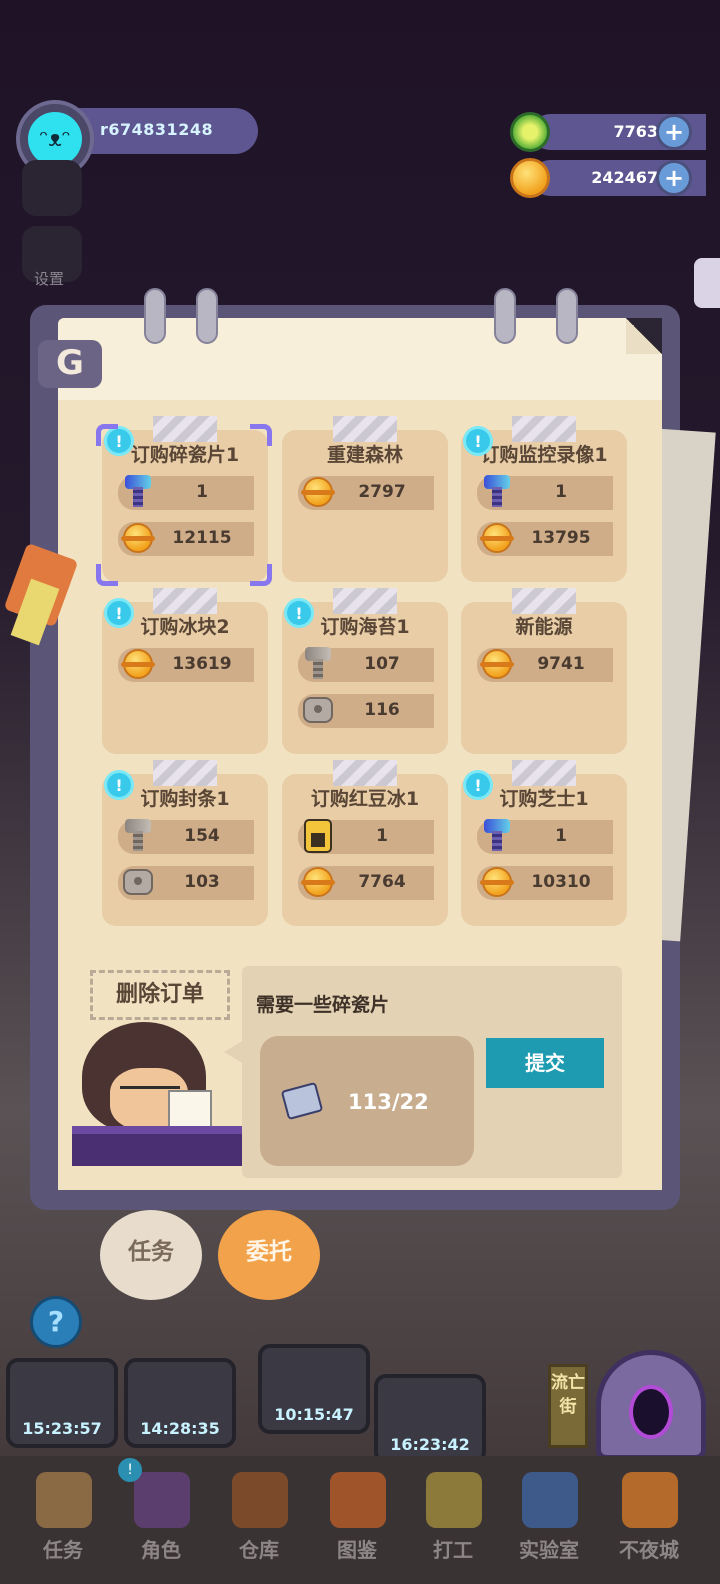 Image resolution: width=720 pixels, height=1584 pixels. Describe the element at coordinates (314, 1389) in the screenshot. I see `production-machine: 10:15:47` at that location.